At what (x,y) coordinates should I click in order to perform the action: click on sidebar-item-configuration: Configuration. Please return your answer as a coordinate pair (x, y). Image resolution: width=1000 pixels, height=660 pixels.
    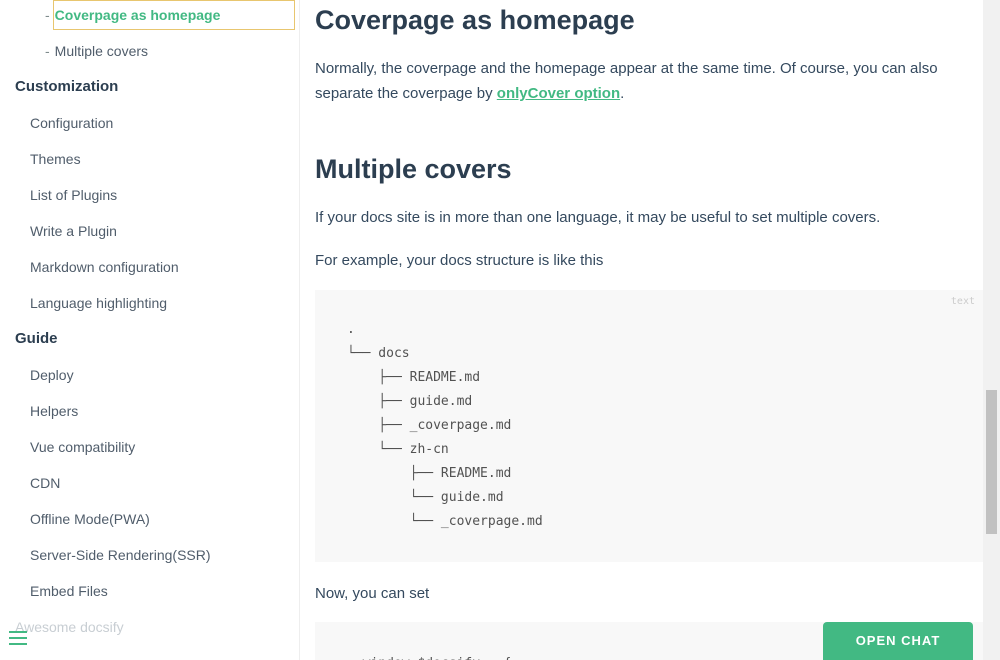
    Looking at the image, I should click on (71, 123).